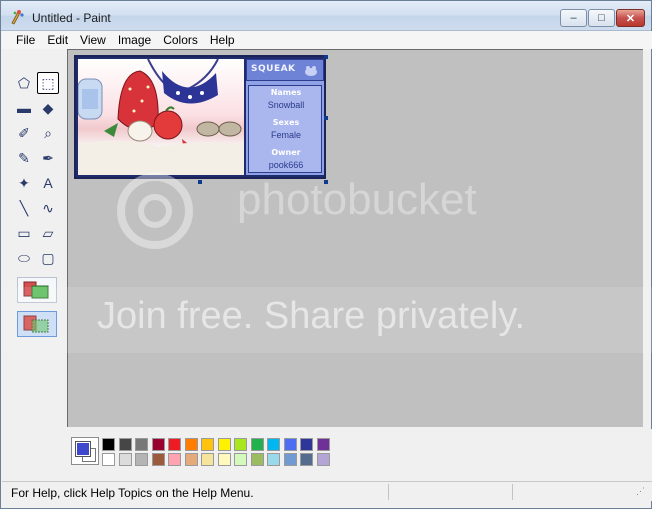 The image size is (652, 509). I want to click on photobucket-logo-icon, so click(155, 211).